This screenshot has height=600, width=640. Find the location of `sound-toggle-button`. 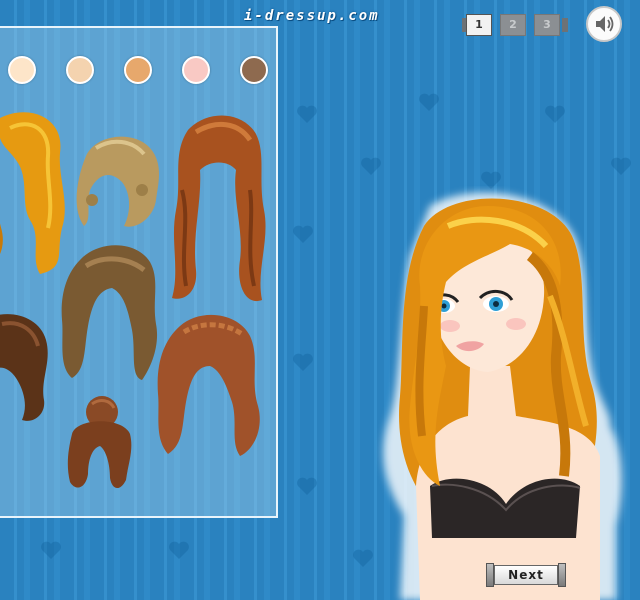

sound-toggle-button is located at coordinates (604, 24).